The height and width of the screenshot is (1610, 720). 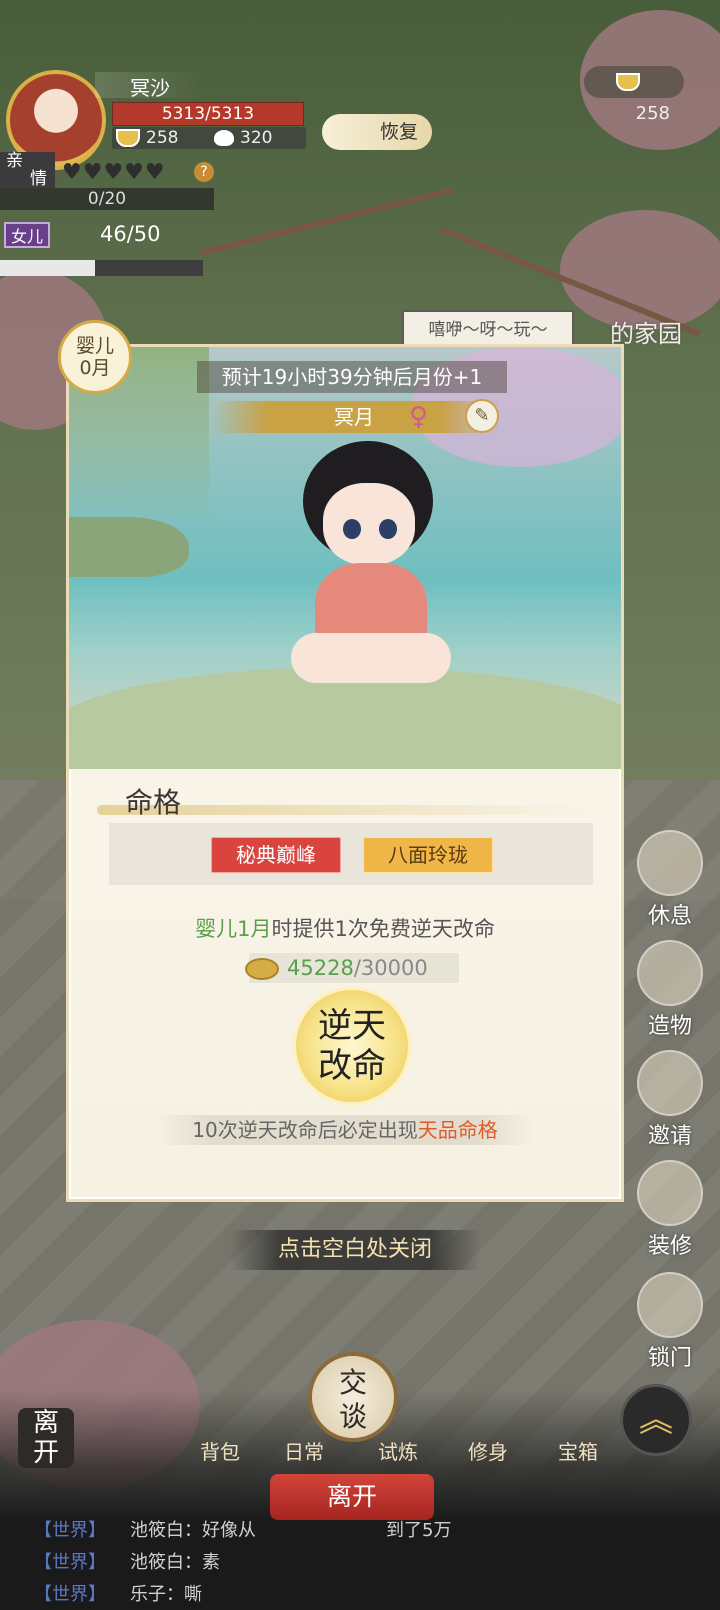 What do you see at coordinates (150, 86) in the screenshot?
I see `player-name: 冥沙` at bounding box center [150, 86].